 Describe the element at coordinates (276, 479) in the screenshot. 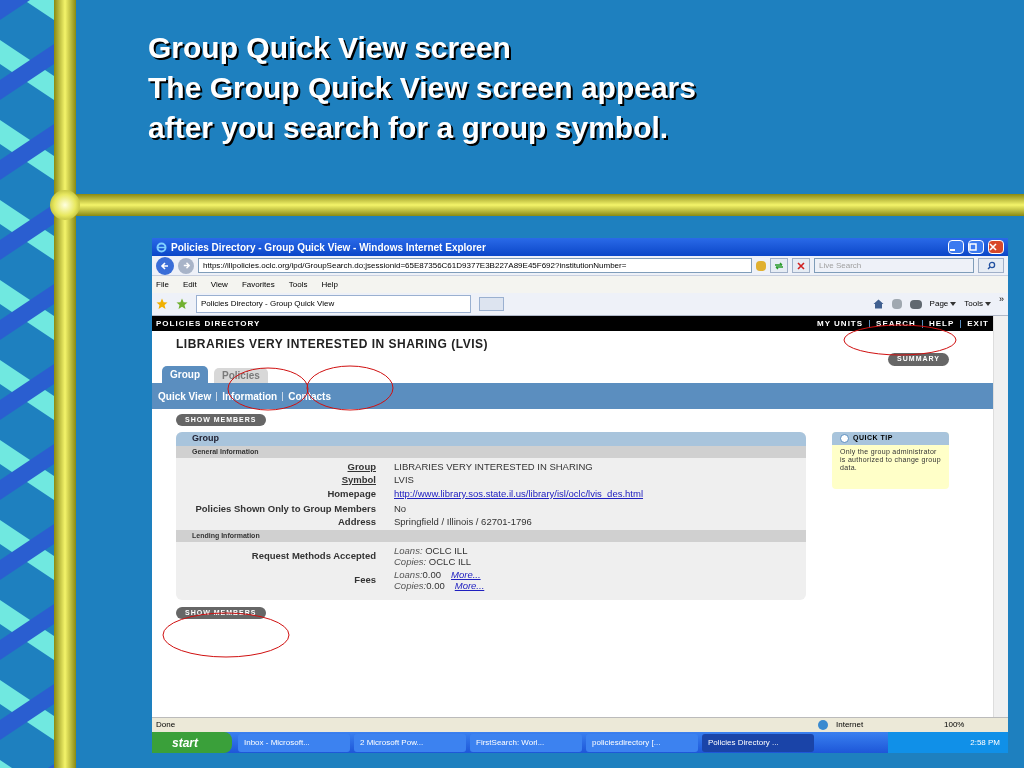

I see `field-link: Symbol` at that location.